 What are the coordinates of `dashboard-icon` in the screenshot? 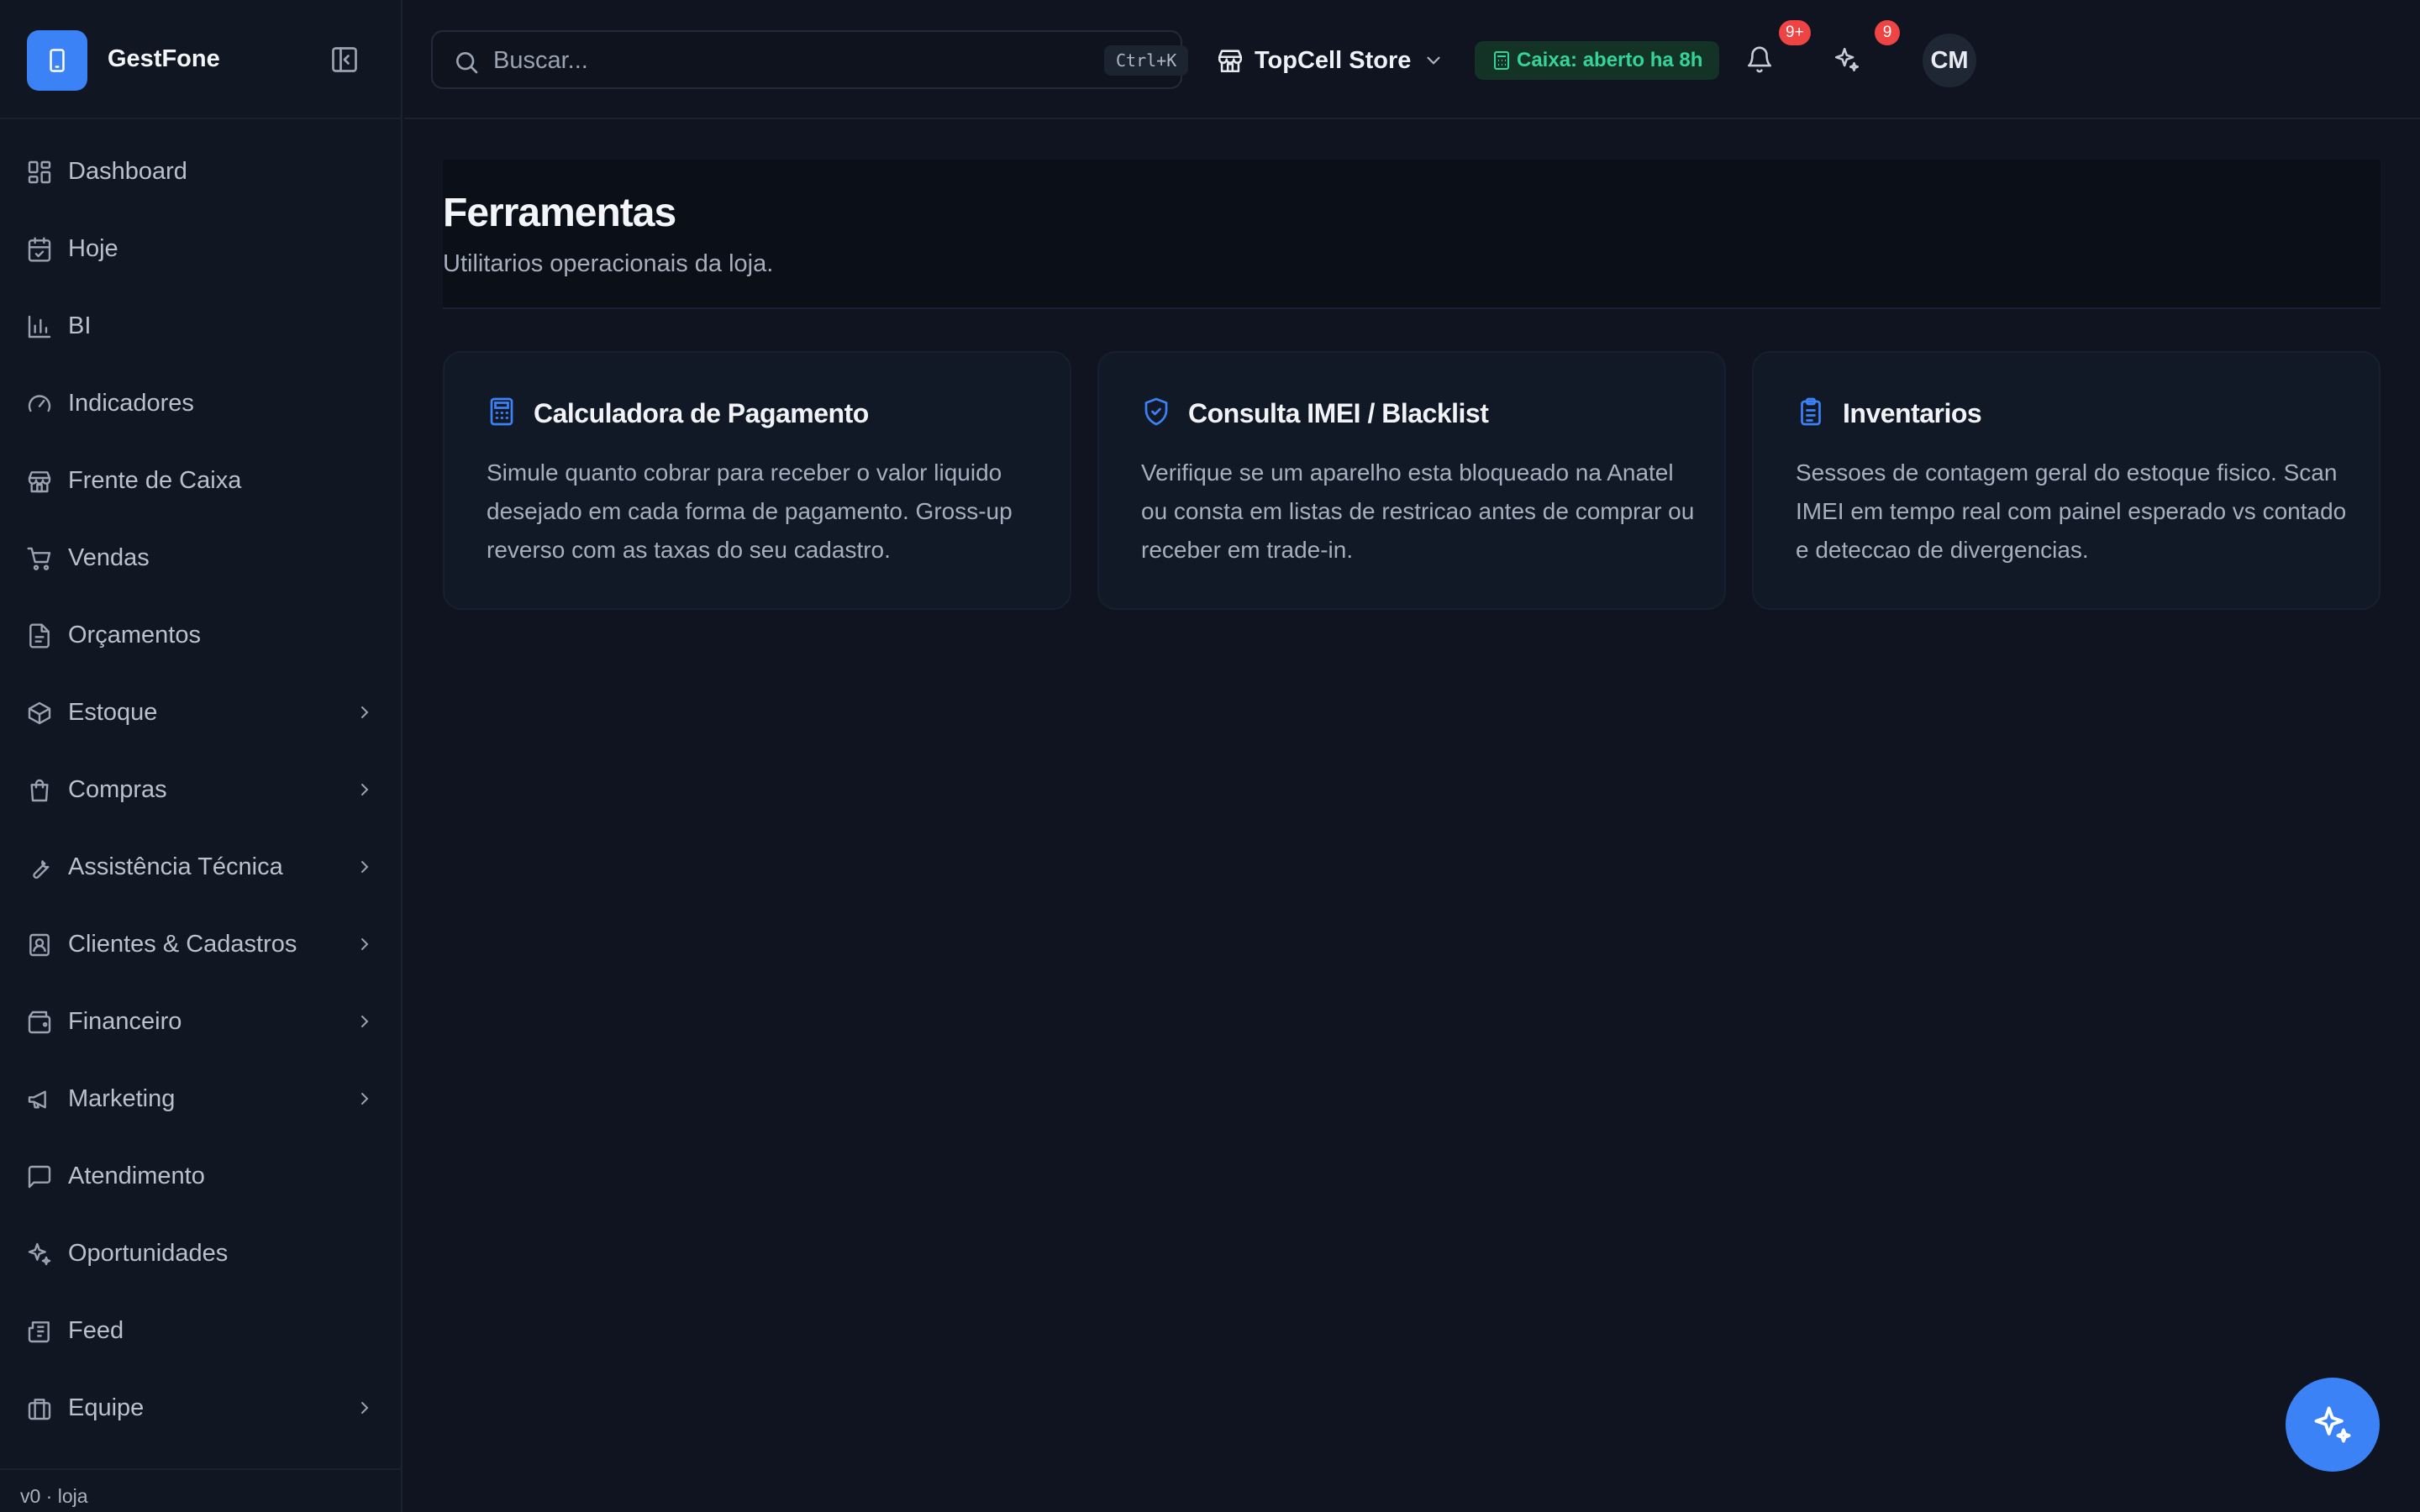 It's located at (39, 172).